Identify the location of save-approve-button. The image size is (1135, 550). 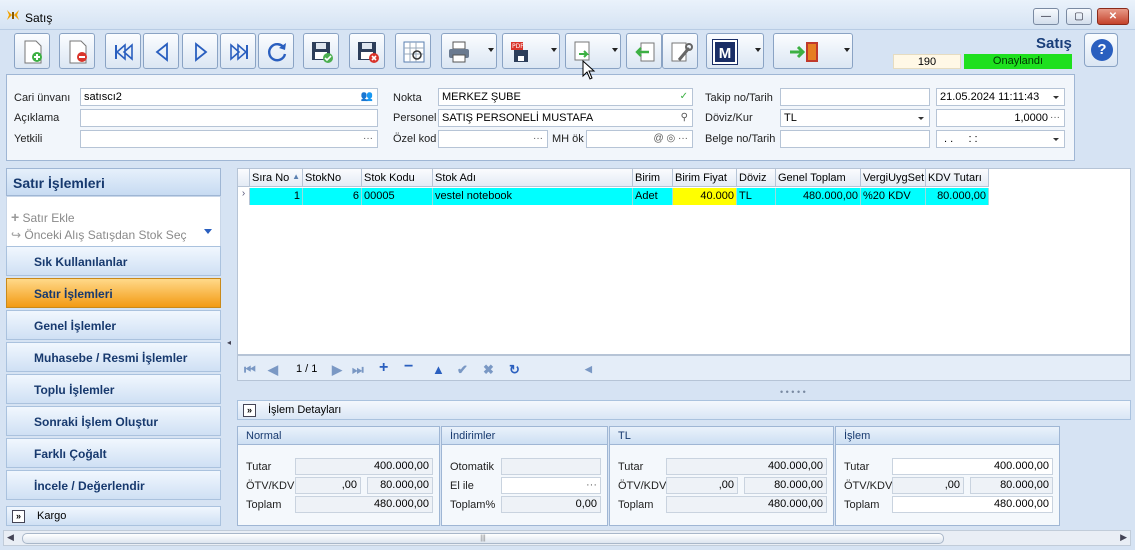
(321, 51).